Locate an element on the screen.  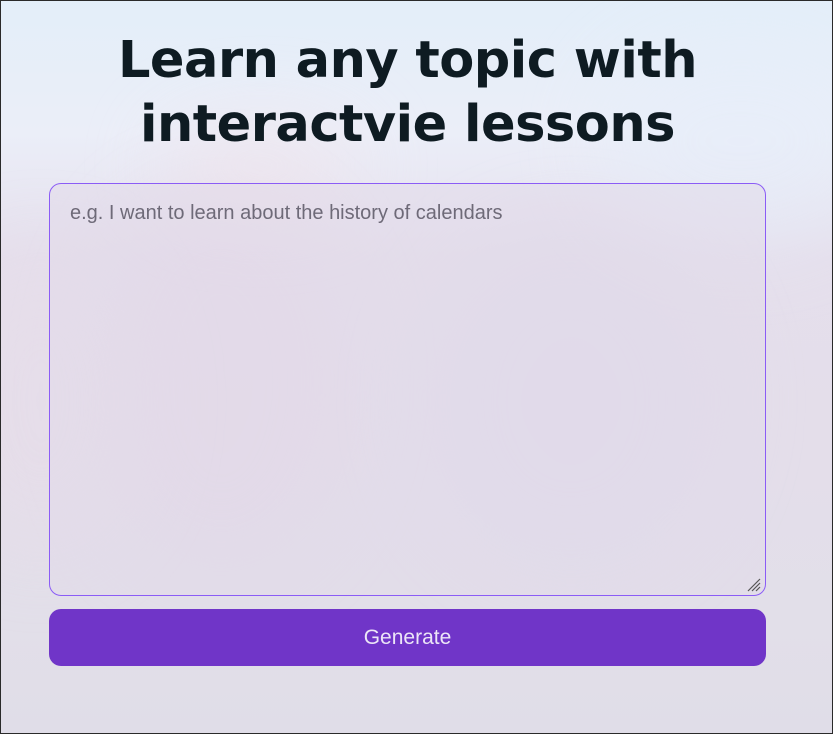
generate-button: Generate is located at coordinates (407, 637).